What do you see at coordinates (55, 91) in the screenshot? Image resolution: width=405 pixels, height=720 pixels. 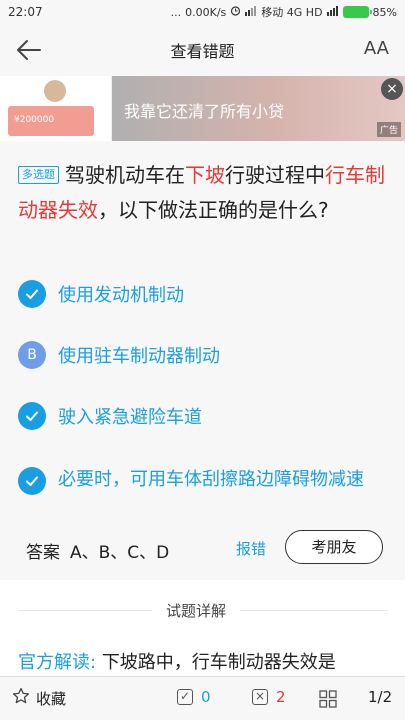 I see `ad-avatar` at bounding box center [55, 91].